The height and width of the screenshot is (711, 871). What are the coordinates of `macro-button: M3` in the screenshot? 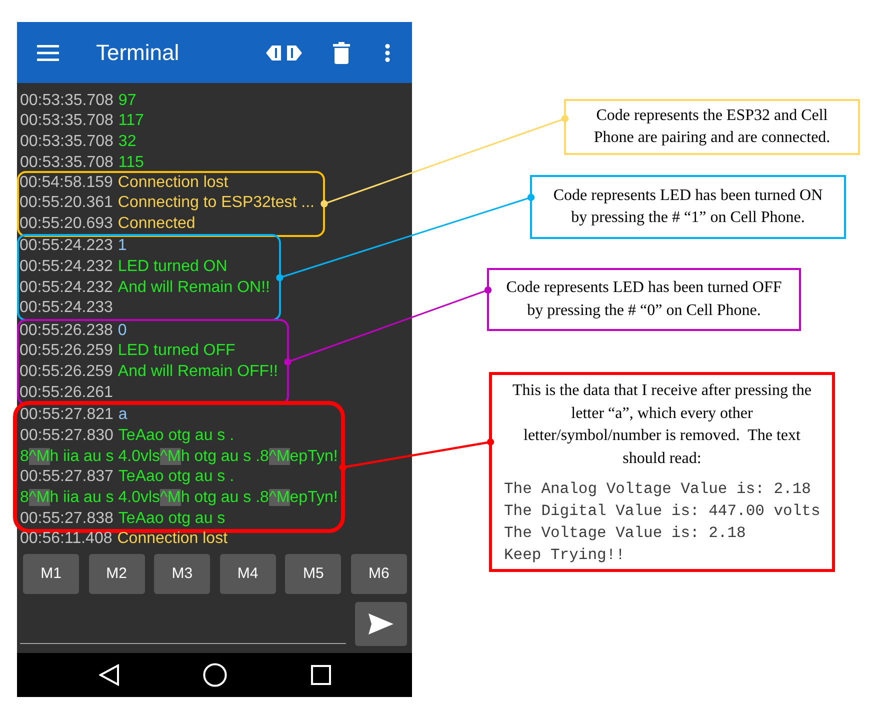 It's located at (182, 574).